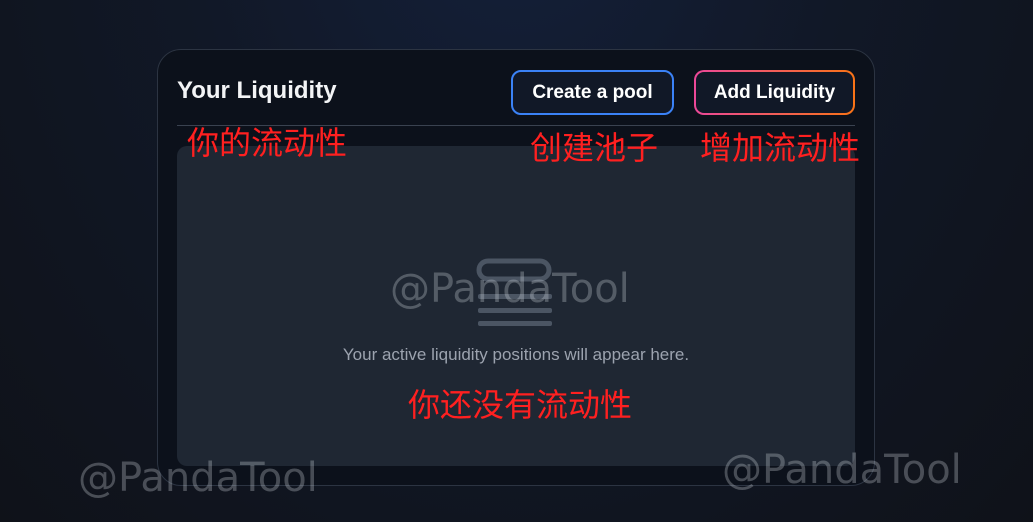 The image size is (1033, 522). I want to click on watermark-bottom-left: @PandaTool, so click(198, 478).